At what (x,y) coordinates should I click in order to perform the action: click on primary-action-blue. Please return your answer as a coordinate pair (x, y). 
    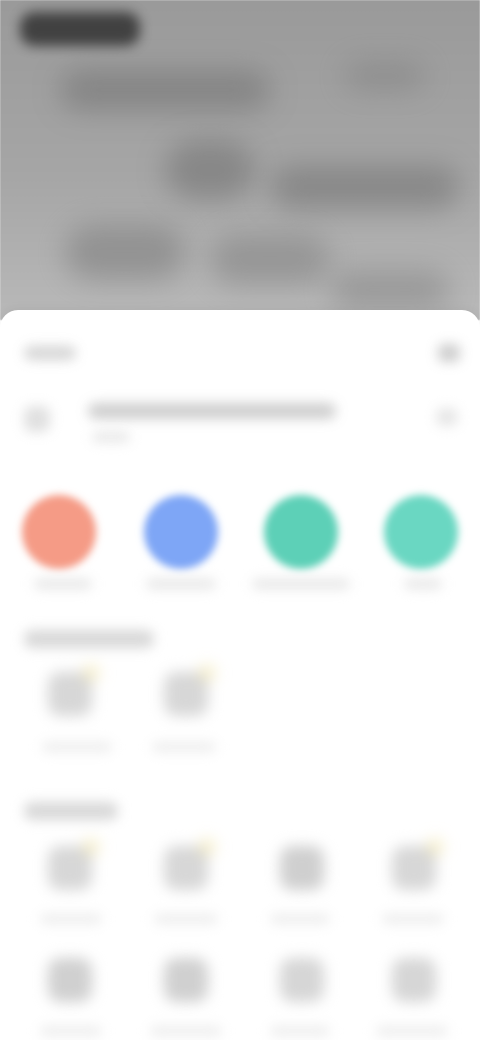
    Looking at the image, I should click on (181, 532).